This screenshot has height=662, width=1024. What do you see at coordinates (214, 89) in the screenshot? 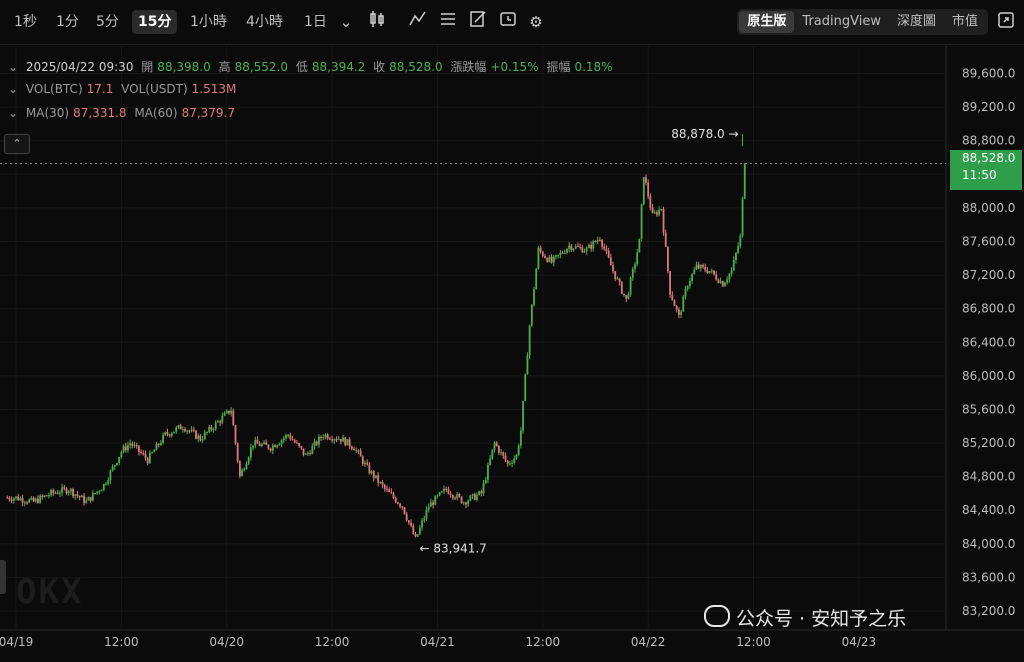
I see `vol-usdt-value: 1.513M` at bounding box center [214, 89].